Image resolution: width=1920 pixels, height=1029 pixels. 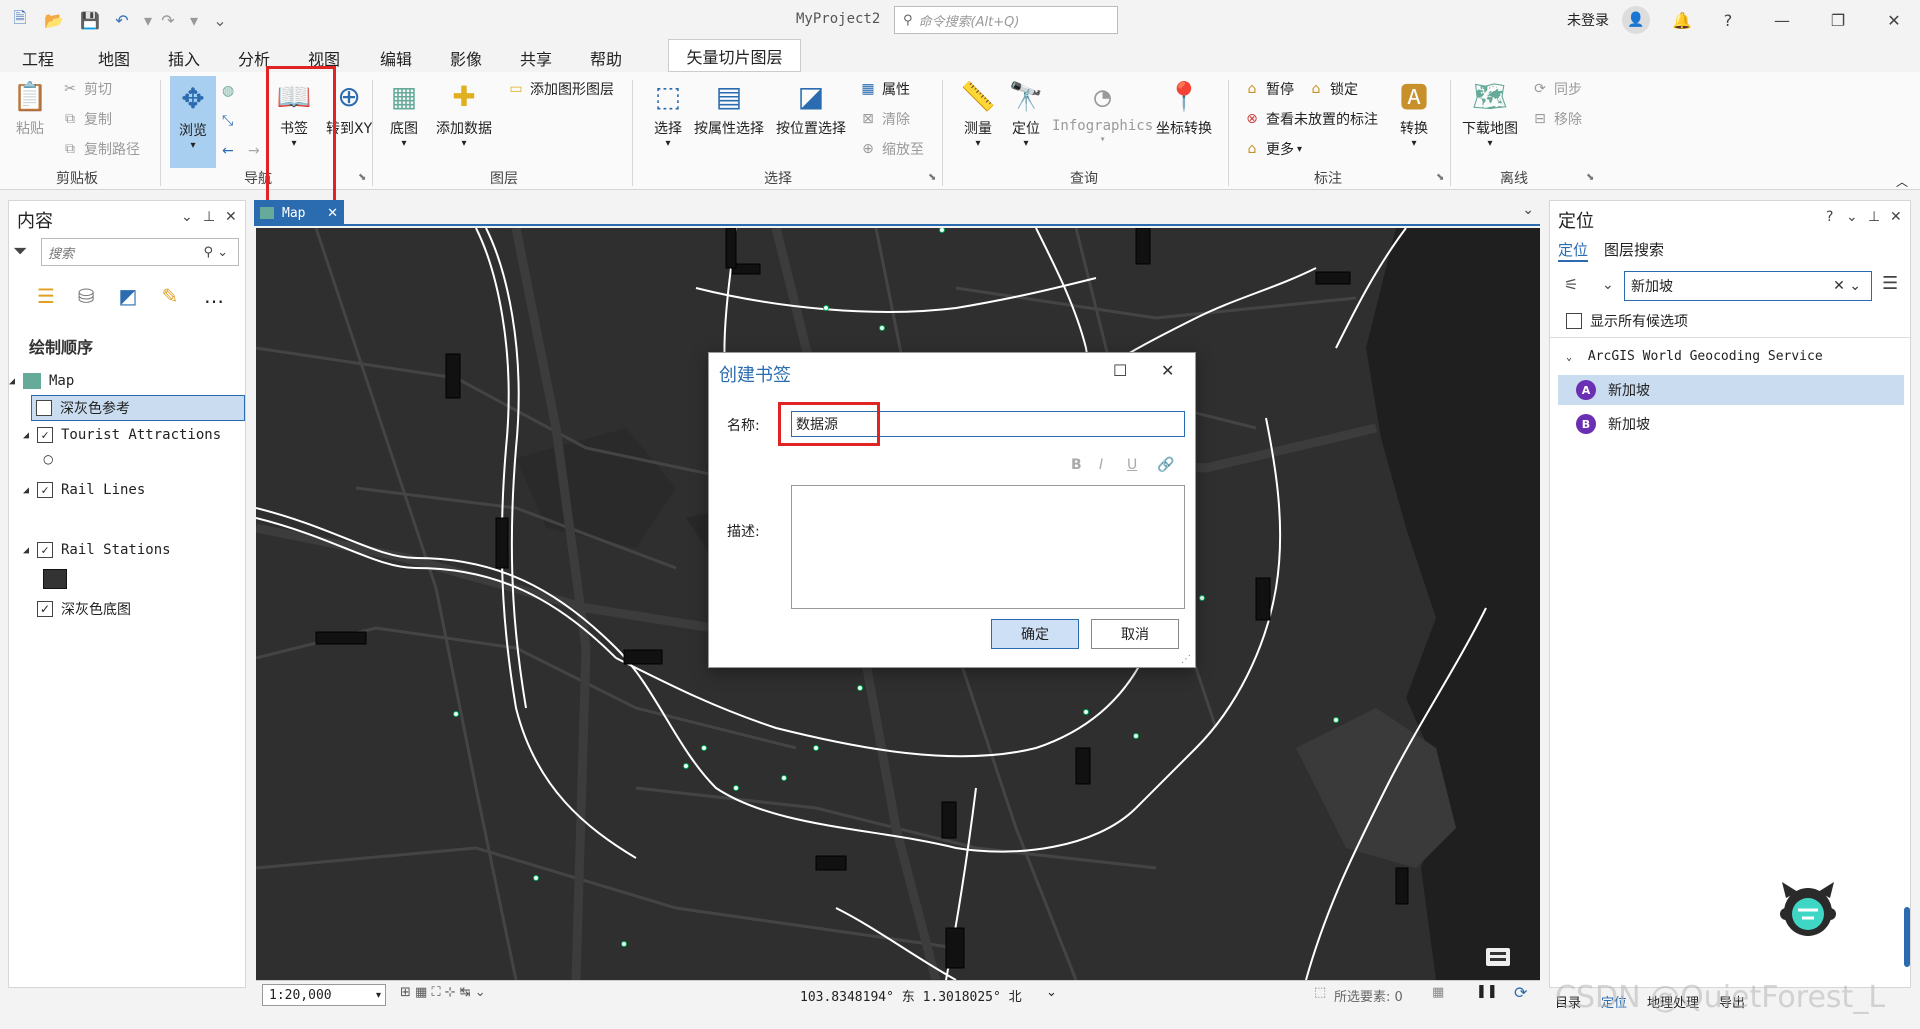 I want to click on close-tab-icon: ✕, so click(x=332, y=213).